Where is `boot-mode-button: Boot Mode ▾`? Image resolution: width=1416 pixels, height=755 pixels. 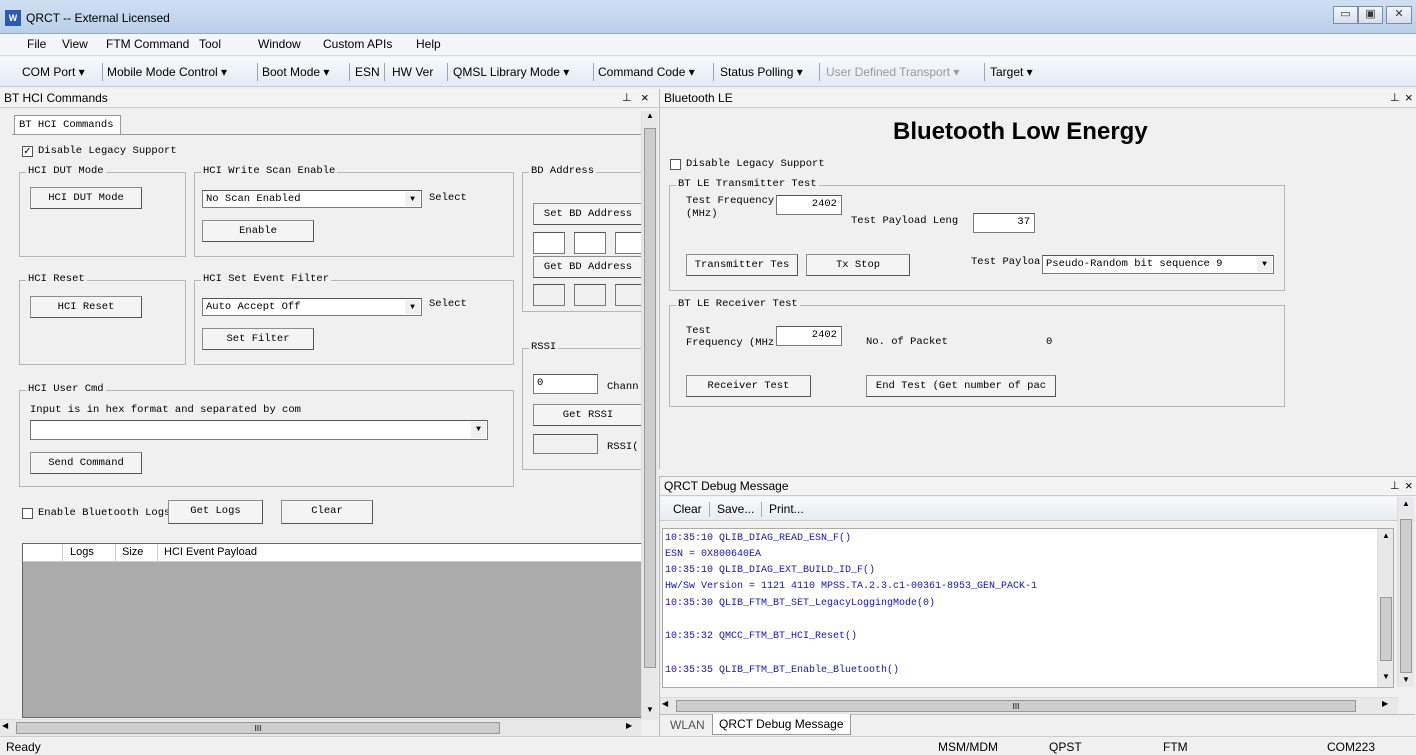 boot-mode-button: Boot Mode ▾ is located at coordinates (295, 72).